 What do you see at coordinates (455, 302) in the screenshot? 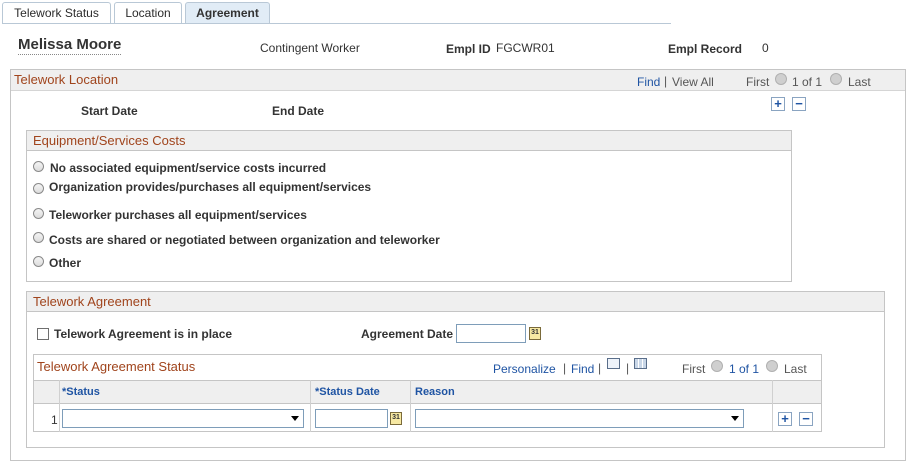
I see `telework-agreement-title: Telework Agreement` at bounding box center [455, 302].